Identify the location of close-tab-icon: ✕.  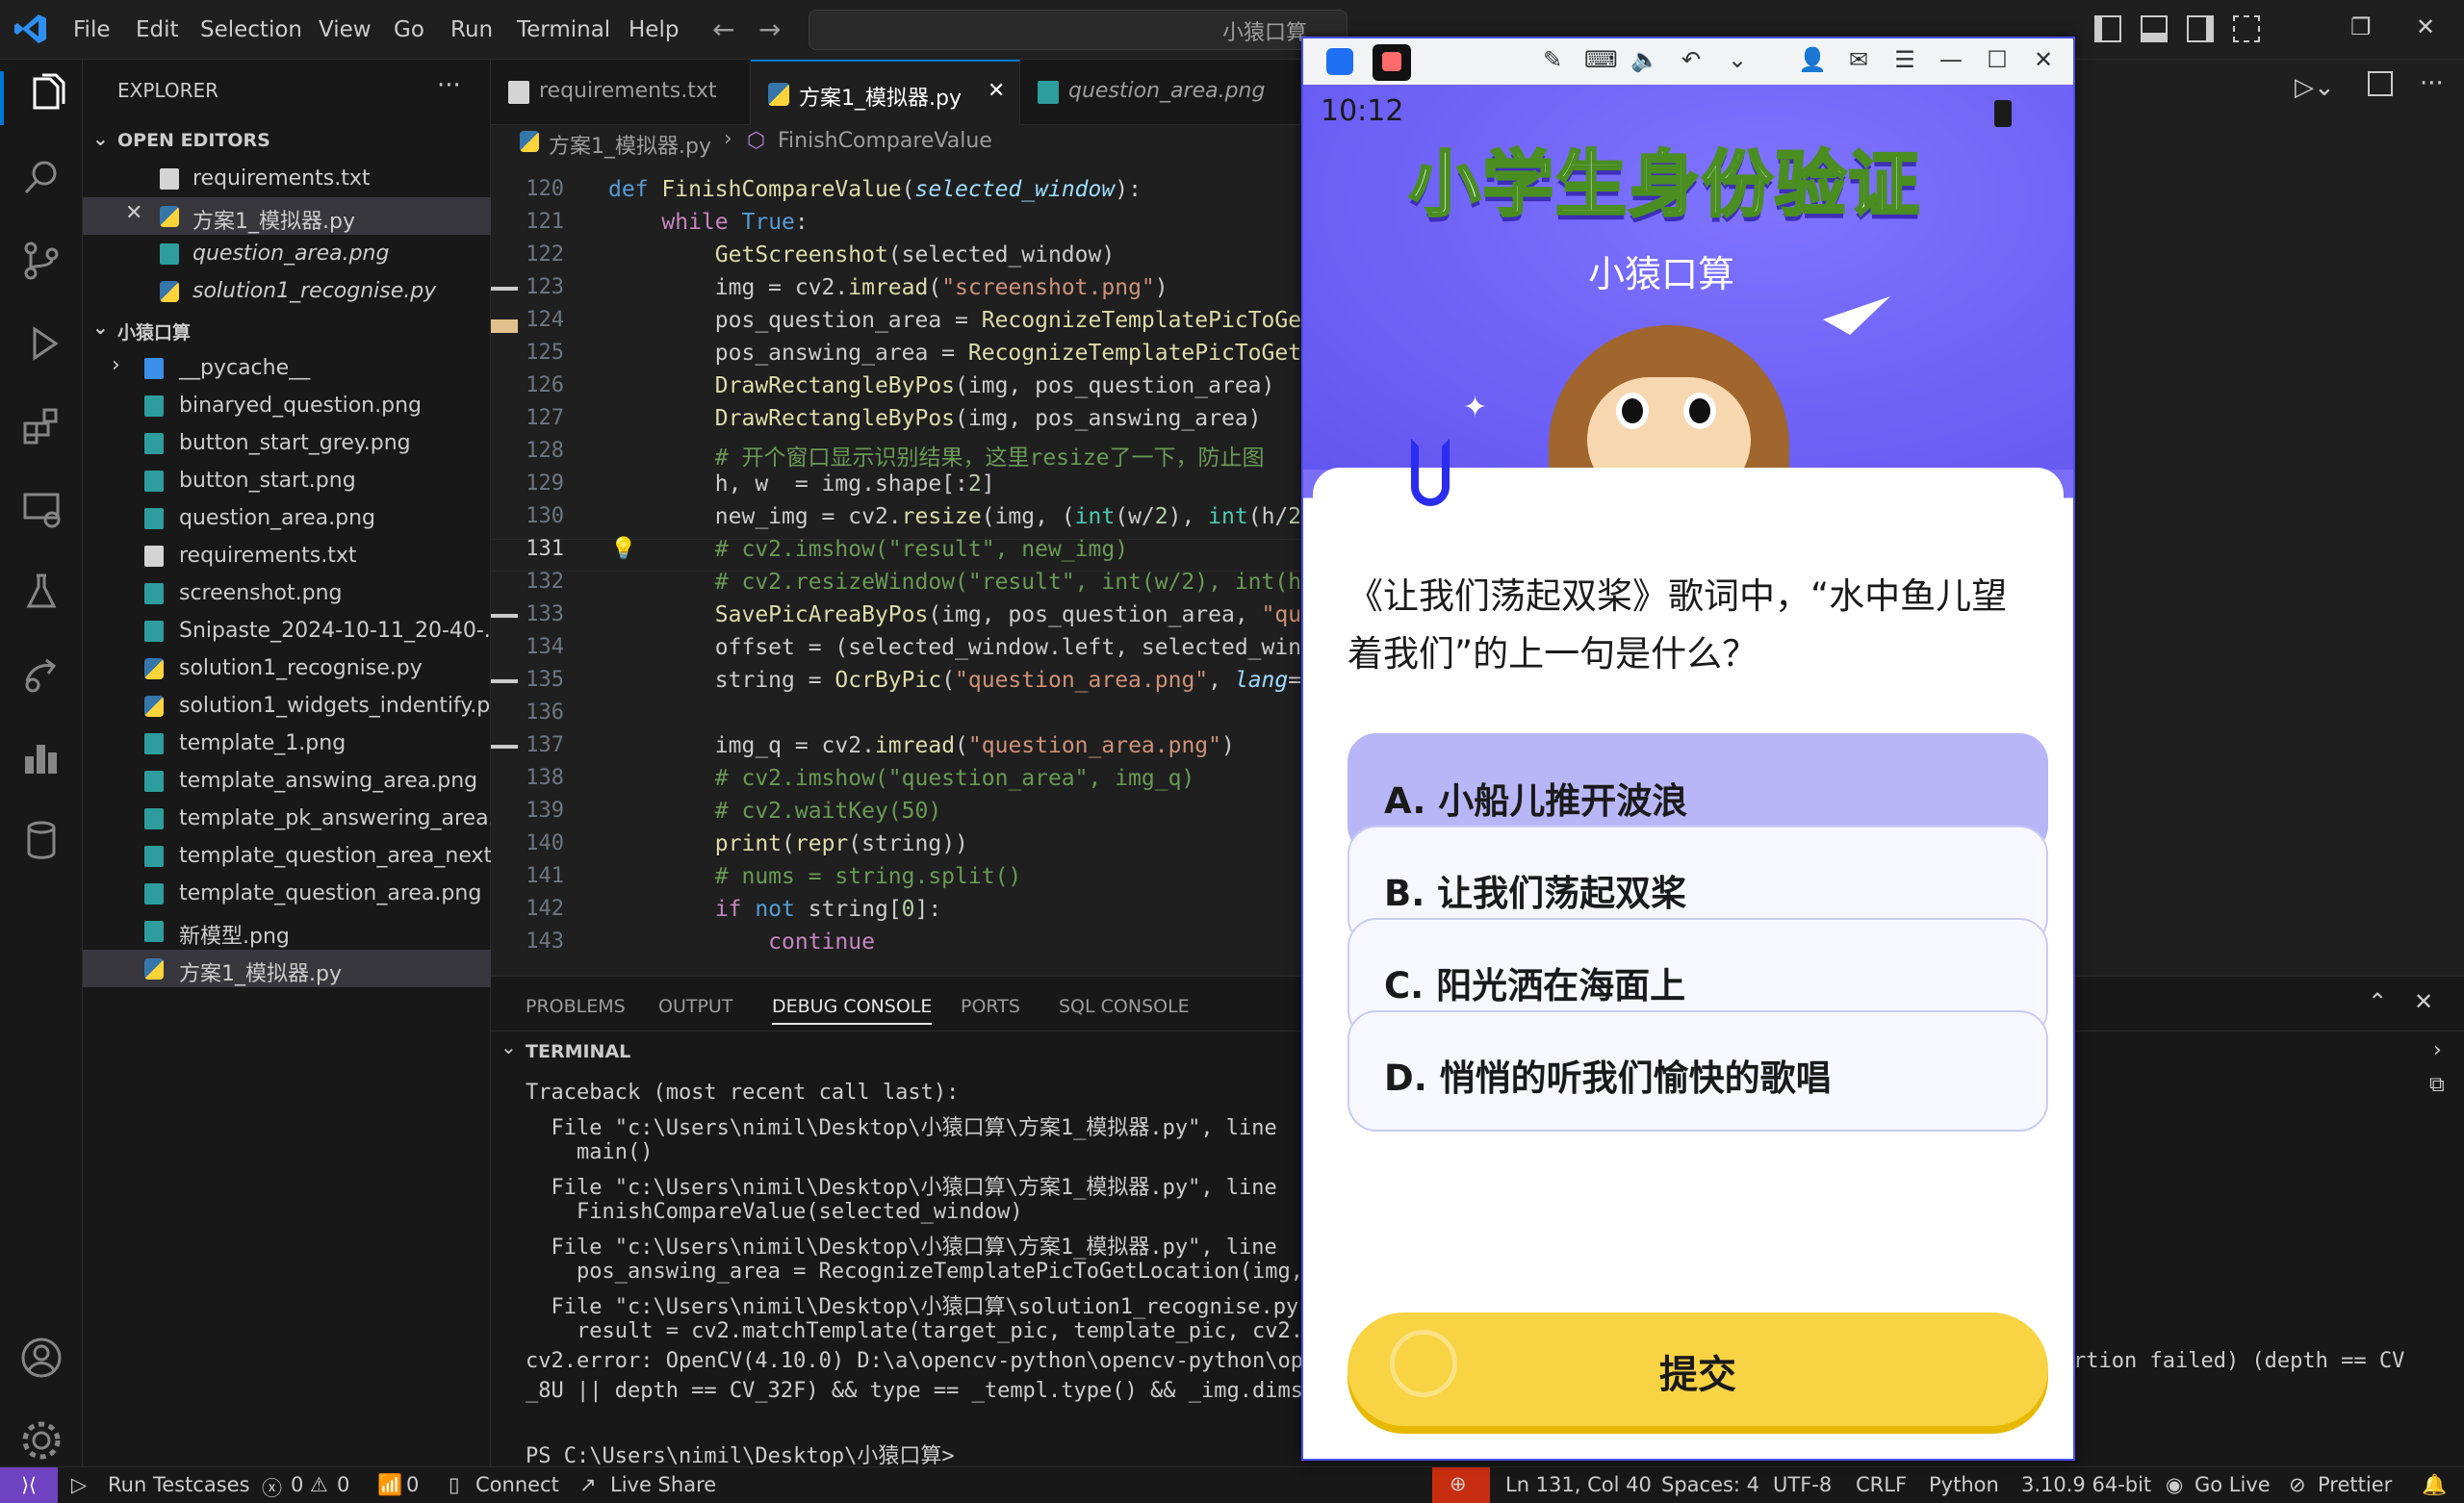
(996, 91).